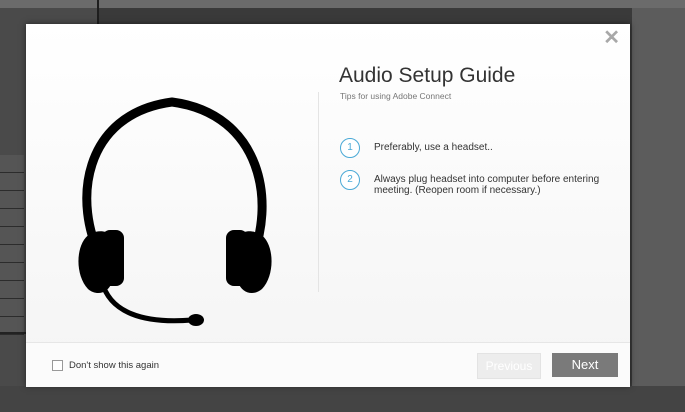 This screenshot has height=412, width=685. What do you see at coordinates (611, 38) in the screenshot?
I see `close-icon: ✕` at bounding box center [611, 38].